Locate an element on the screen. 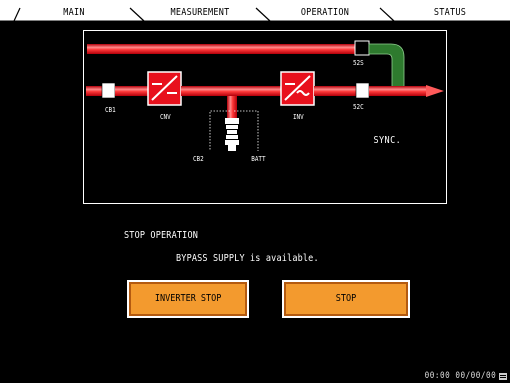  sync-status-label: SYNC. is located at coordinates (387, 140).